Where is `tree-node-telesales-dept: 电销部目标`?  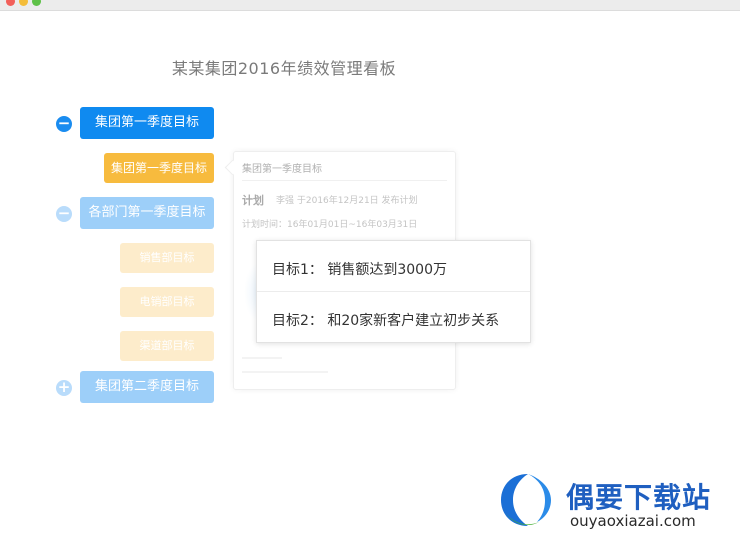 tree-node-telesales-dept: 电销部目标 is located at coordinates (167, 302).